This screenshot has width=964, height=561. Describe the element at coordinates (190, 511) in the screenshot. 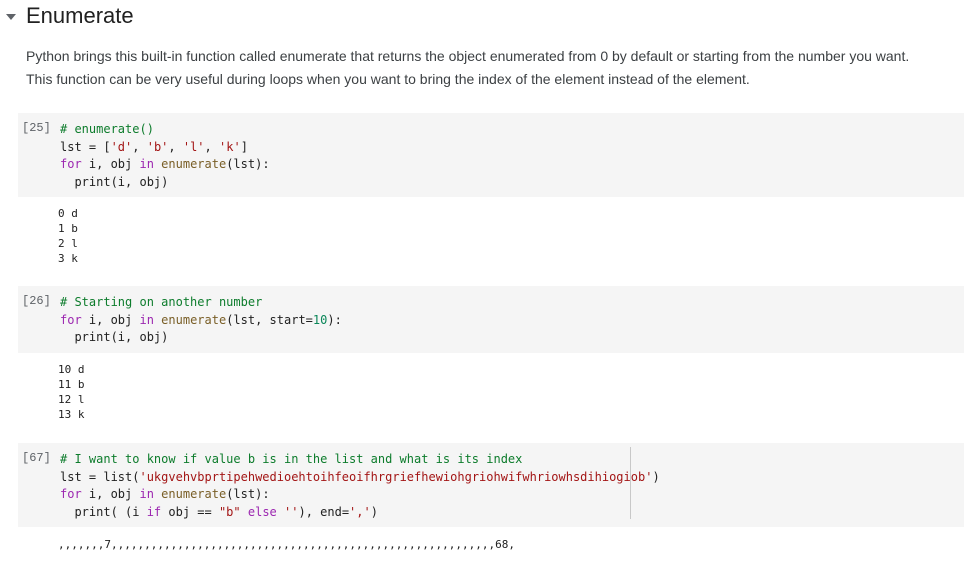

I see `code-token: obj ==` at that location.